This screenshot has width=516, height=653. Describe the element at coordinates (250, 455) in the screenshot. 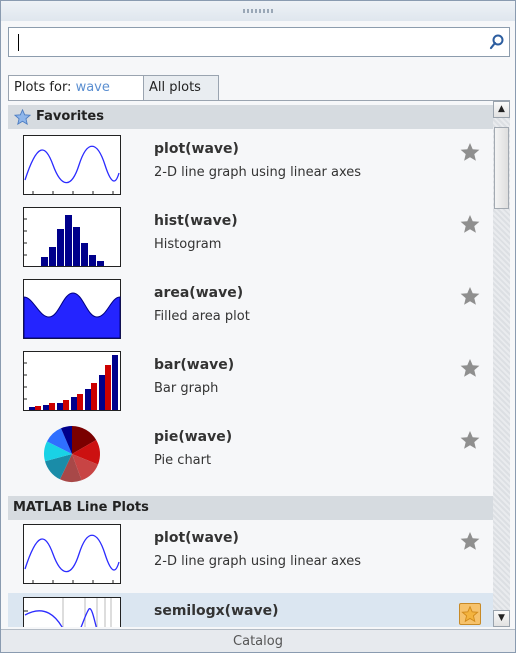

I see `list-item-pie: pie(wave) Pie chart` at that location.